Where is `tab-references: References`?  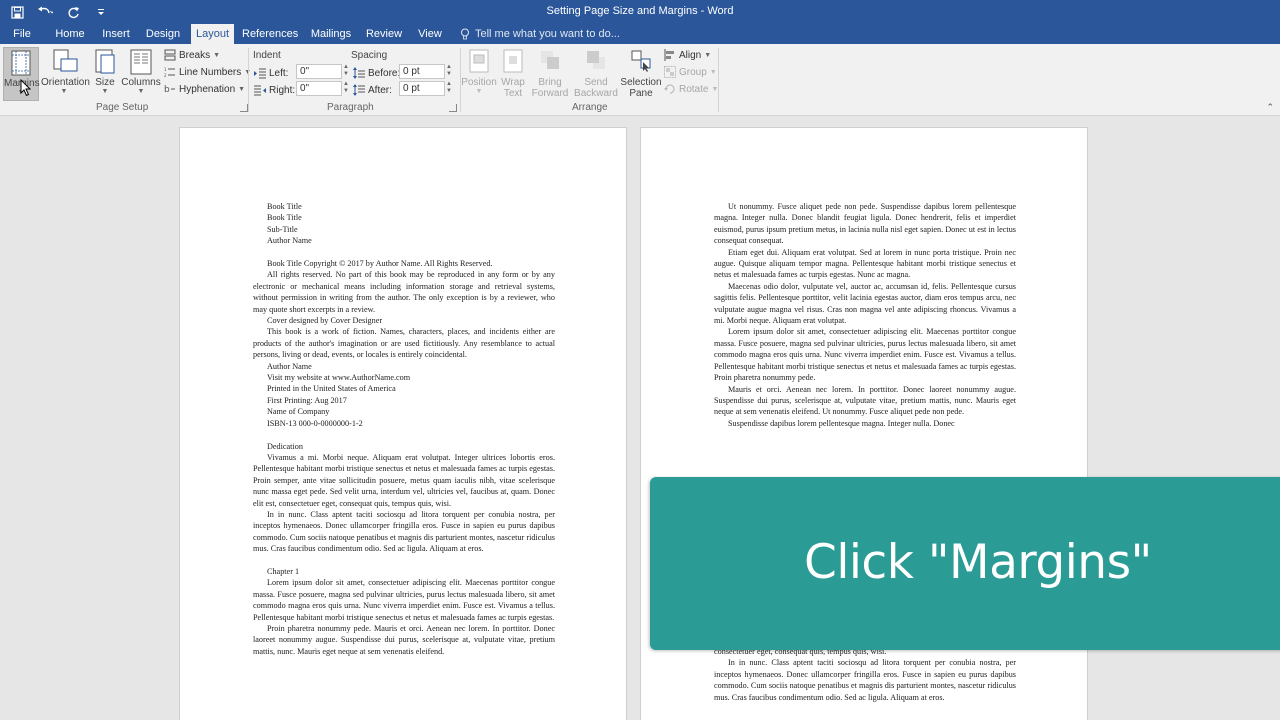
tab-references: References is located at coordinates (270, 34).